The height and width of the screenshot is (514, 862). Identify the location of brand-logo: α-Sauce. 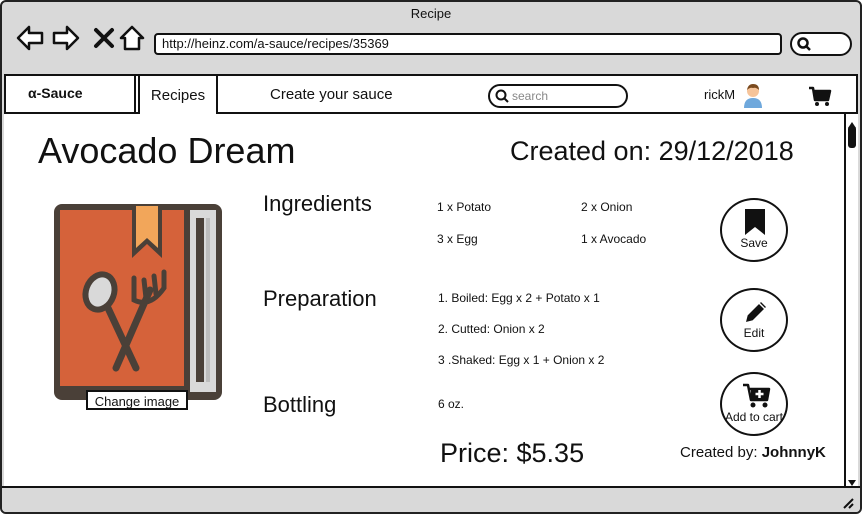
(71, 94).